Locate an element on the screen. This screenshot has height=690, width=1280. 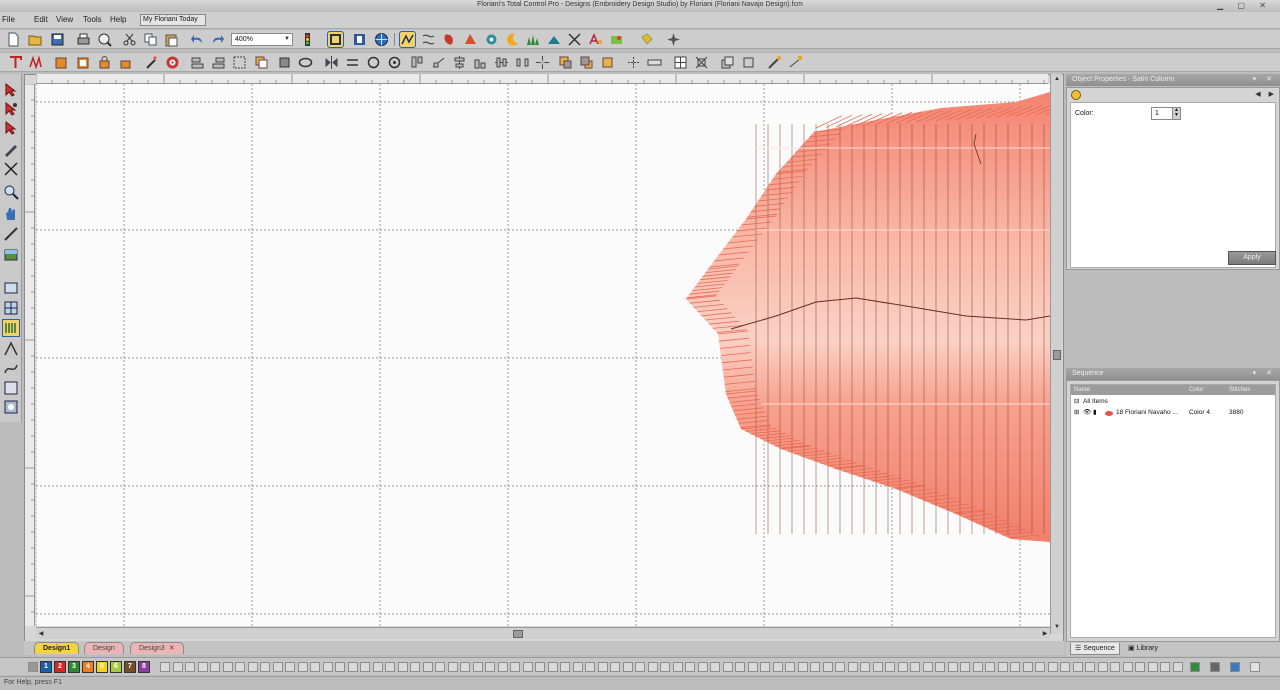
text-icon is located at coordinates (15, 62).